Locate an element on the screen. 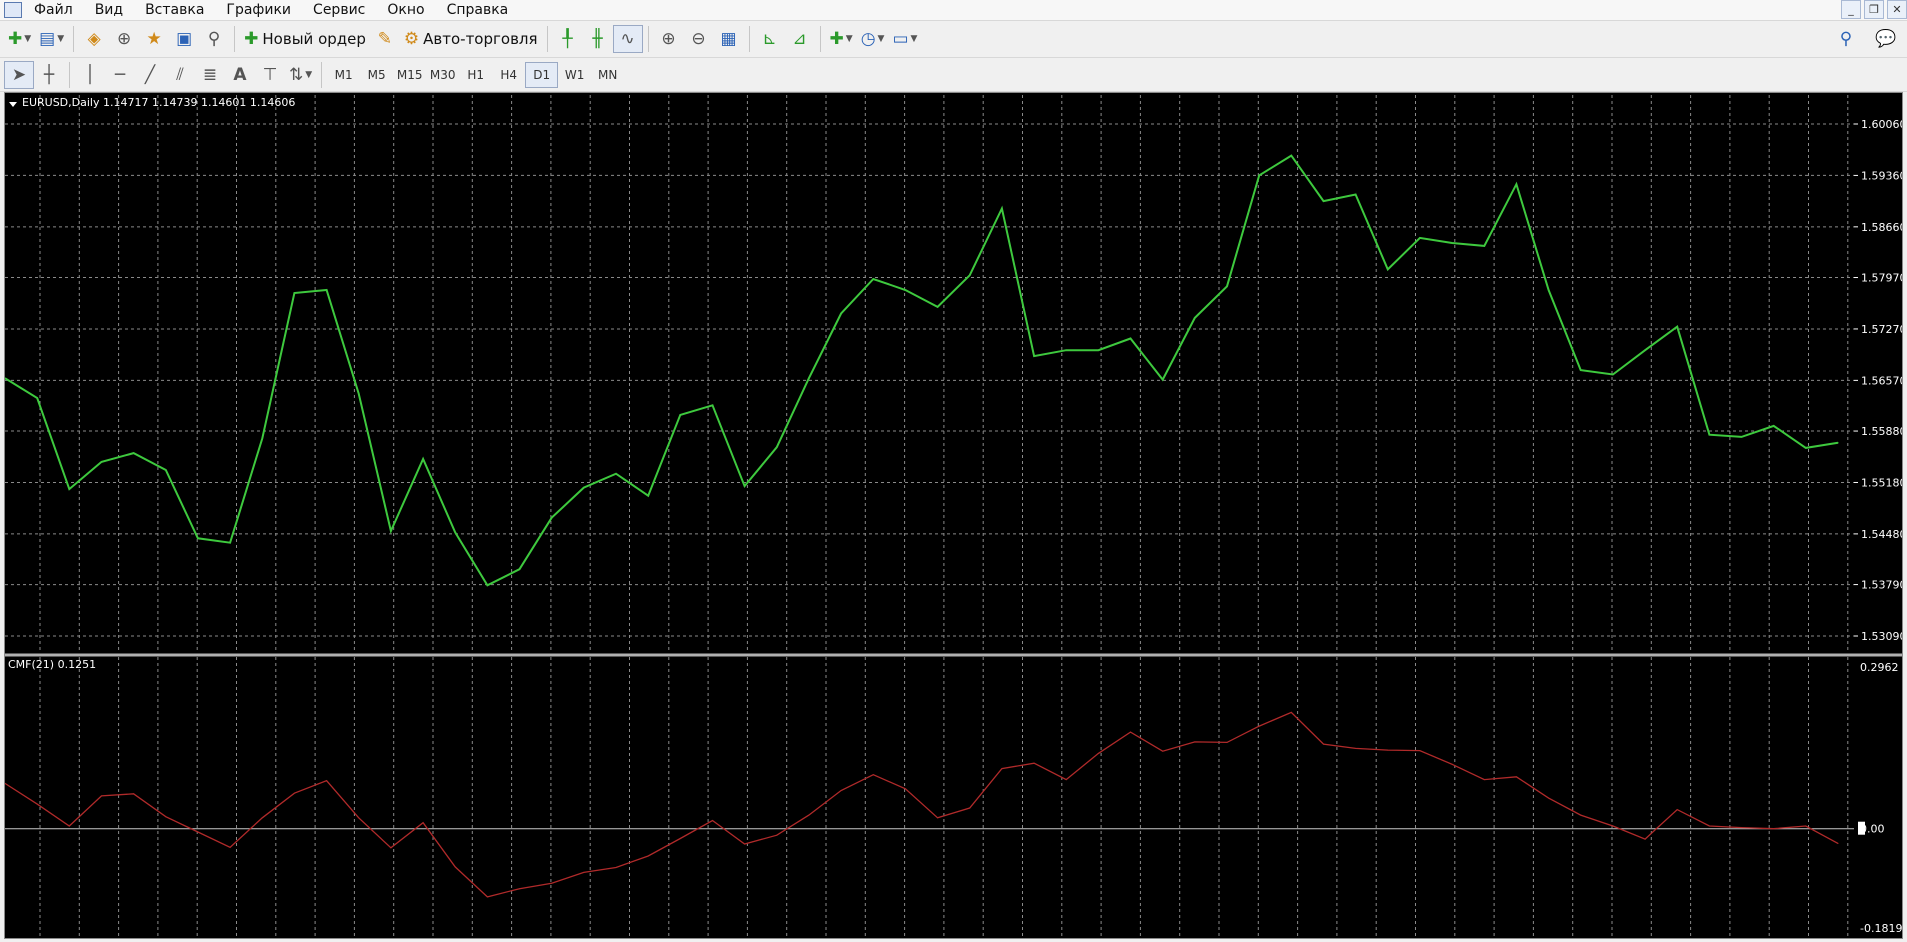 This screenshot has width=1907, height=942. market-watch-icon: ◈ is located at coordinates (94, 38).